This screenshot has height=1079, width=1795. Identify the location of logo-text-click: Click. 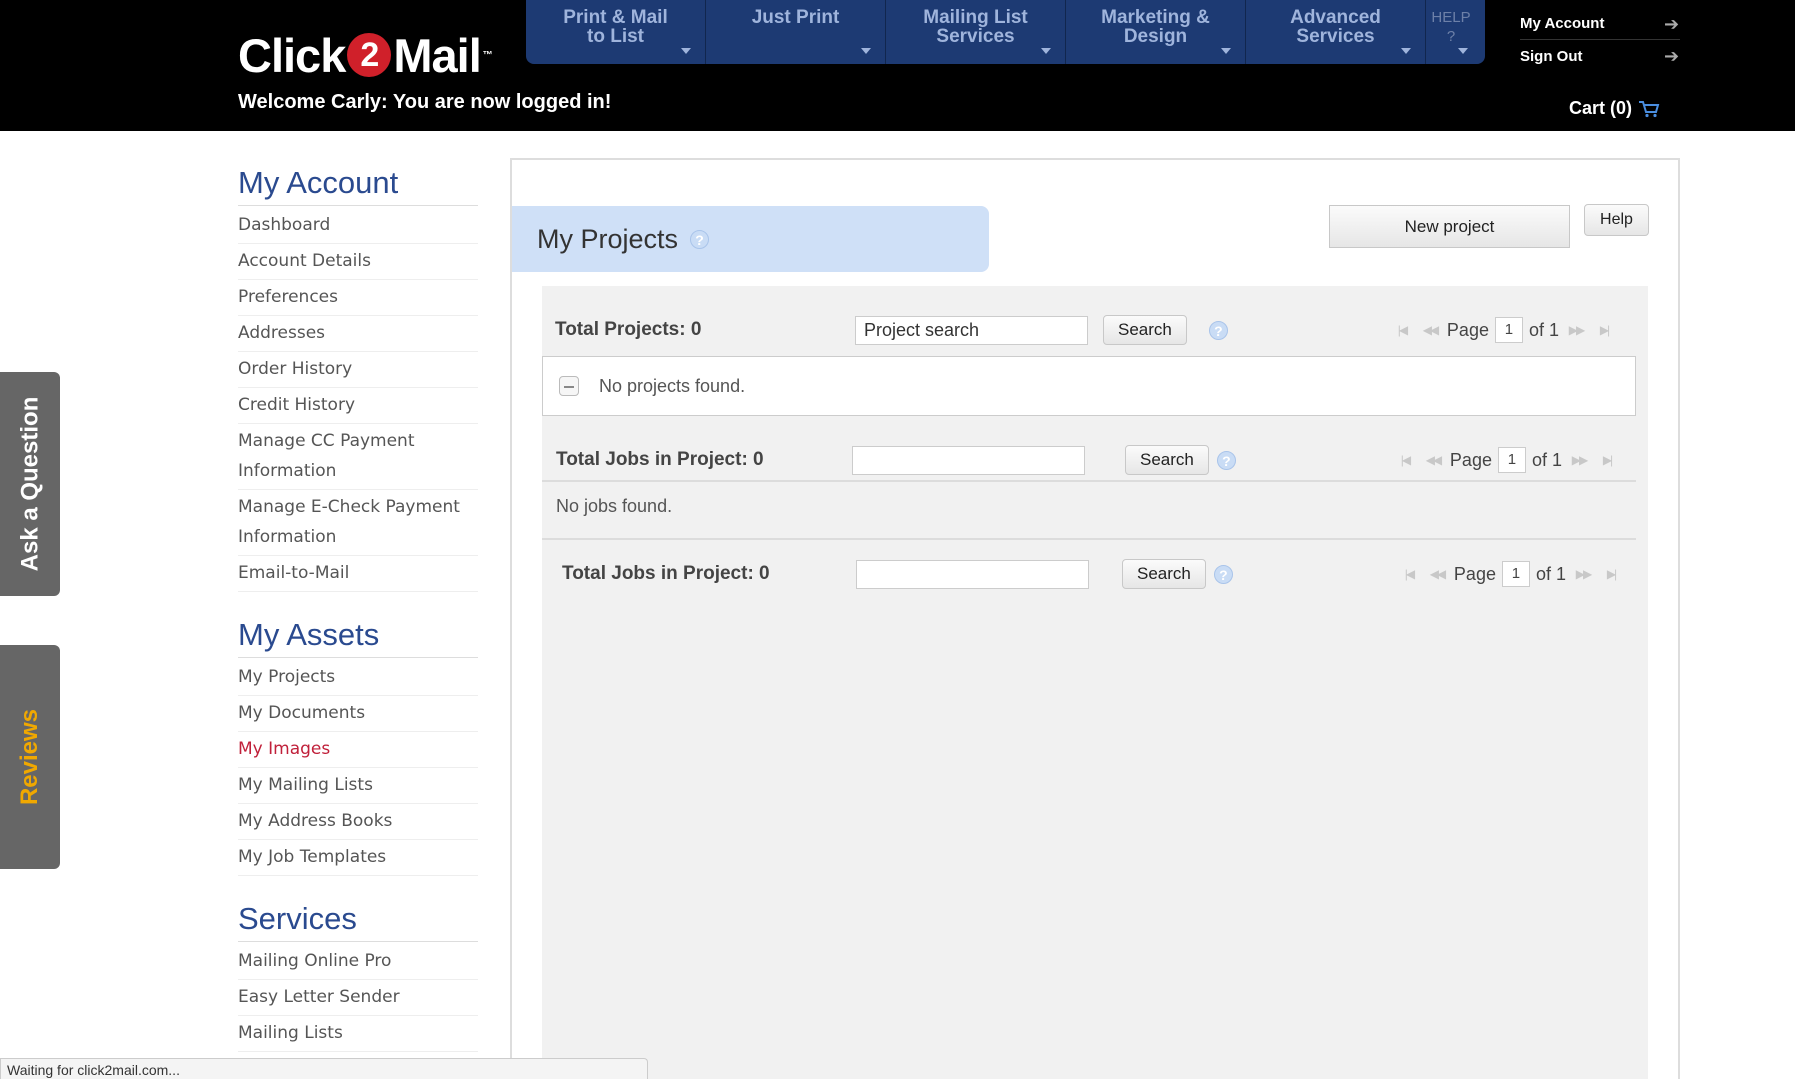
(292, 55).